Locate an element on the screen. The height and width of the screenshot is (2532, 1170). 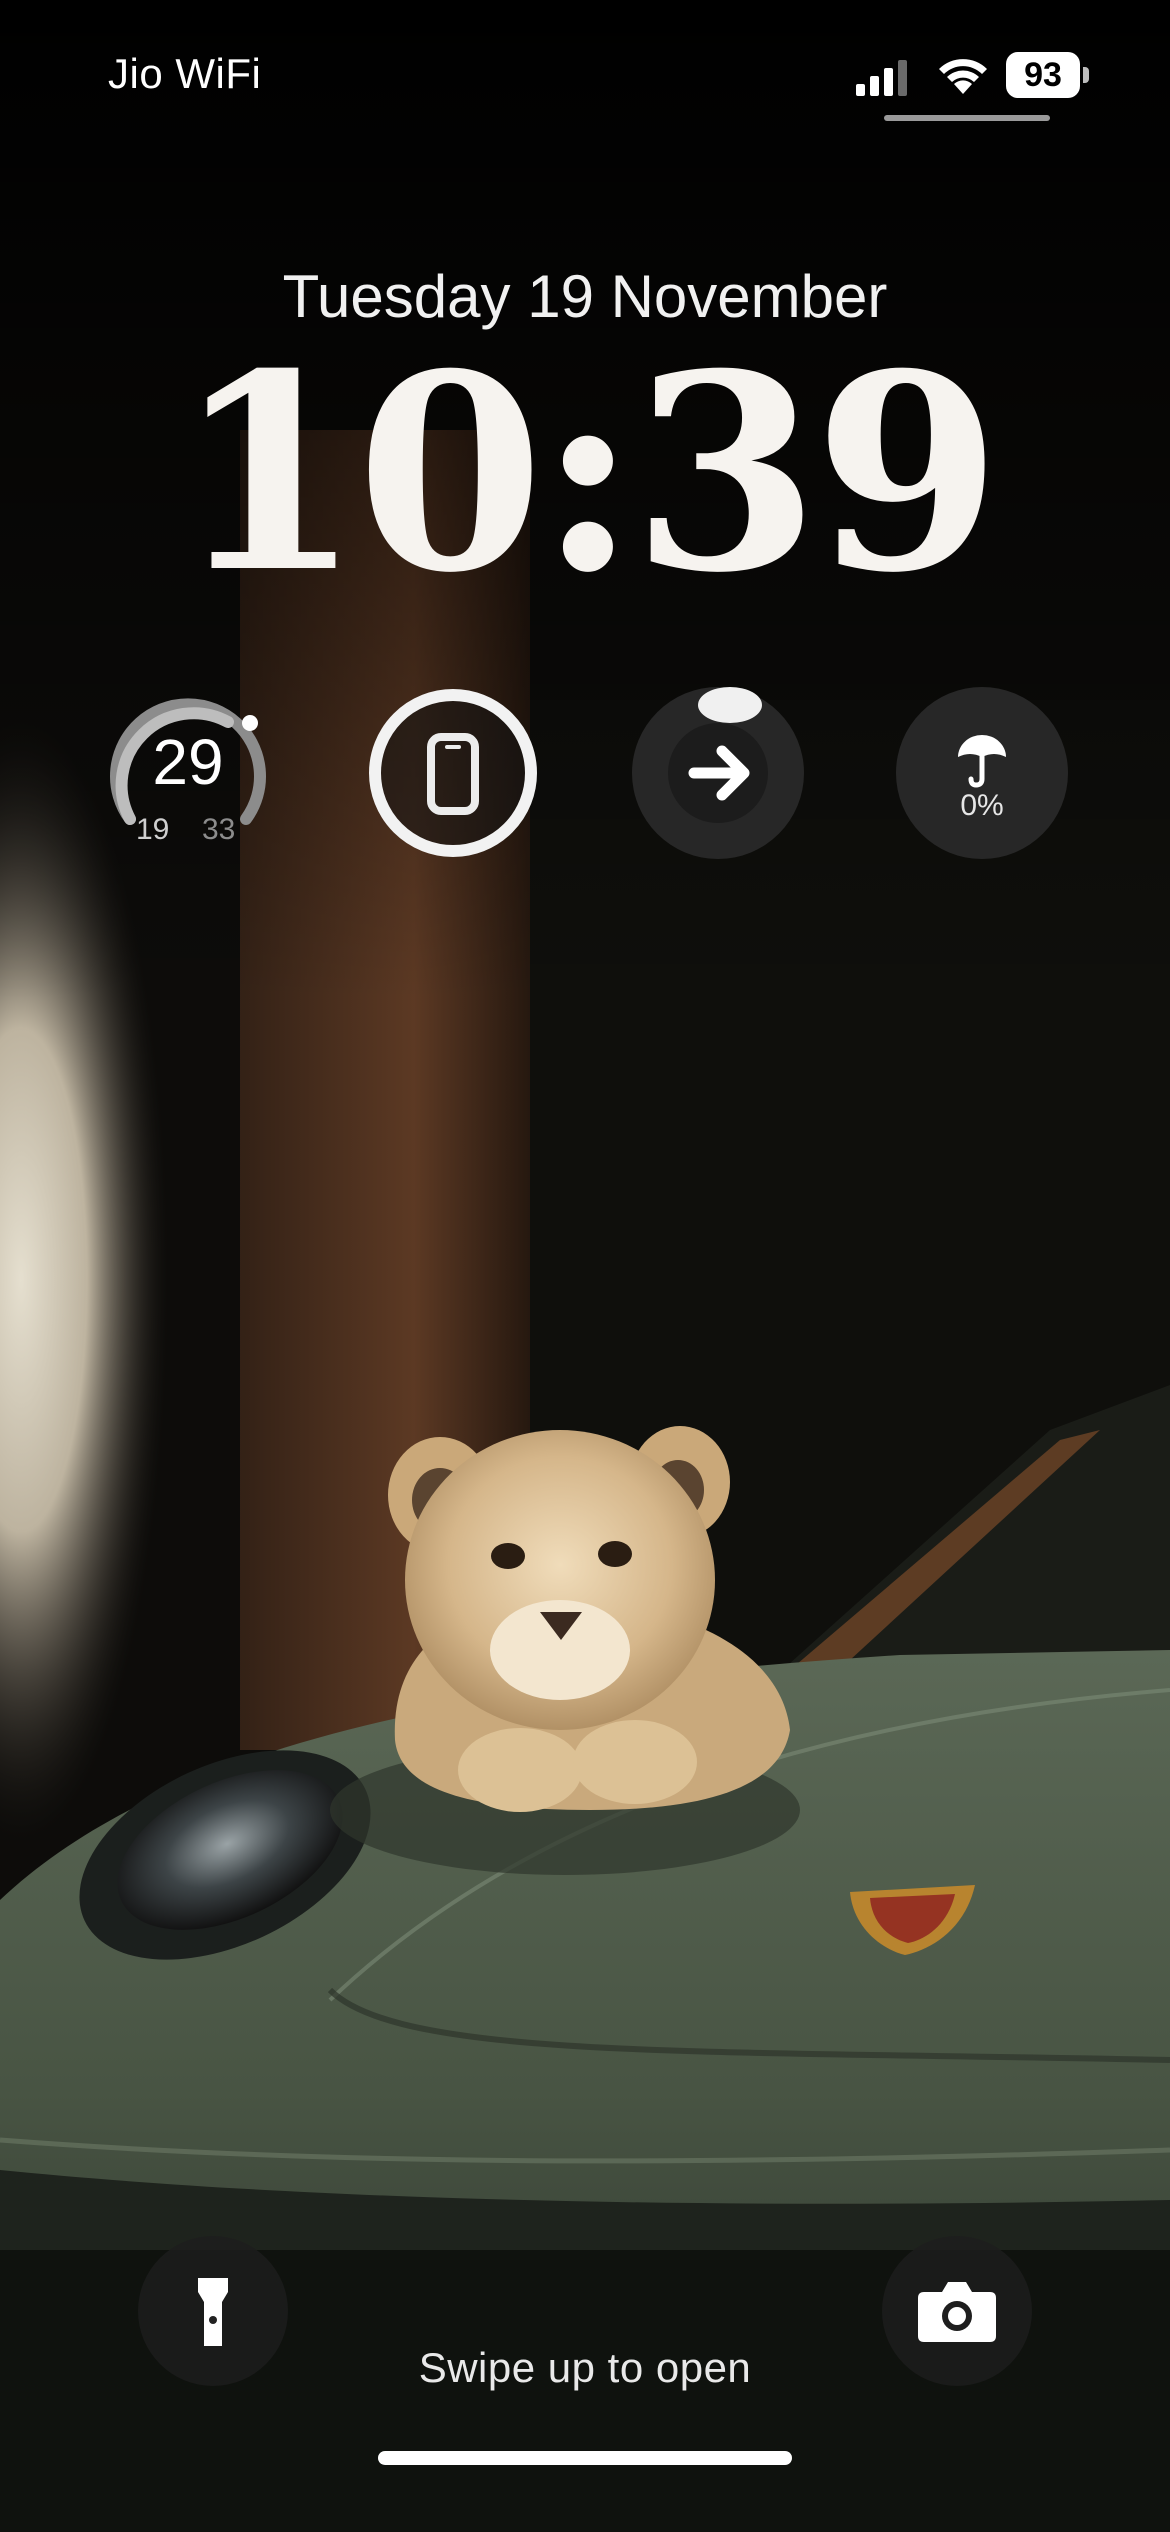
battery-icon: 93 is located at coordinates (1048, 75).